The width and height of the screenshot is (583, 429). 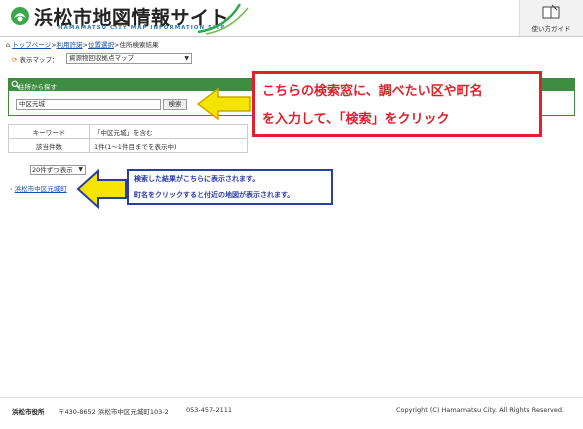 I want to click on map-select: 資源物回収拠点マップ ▼, so click(x=129, y=58).